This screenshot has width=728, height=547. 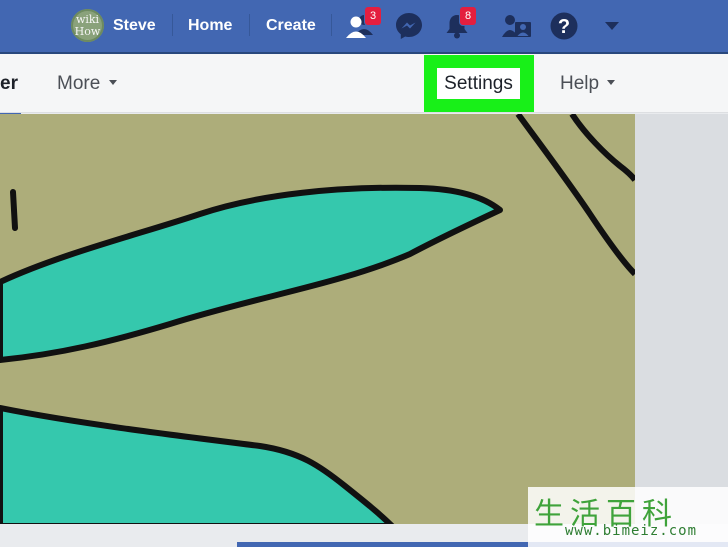 I want to click on help-caret-icon, so click(x=611, y=82).